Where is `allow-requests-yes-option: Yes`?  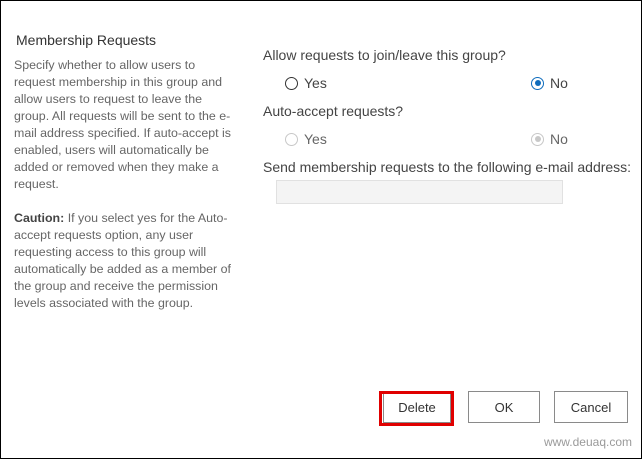
allow-requests-yes-option: Yes is located at coordinates (306, 83).